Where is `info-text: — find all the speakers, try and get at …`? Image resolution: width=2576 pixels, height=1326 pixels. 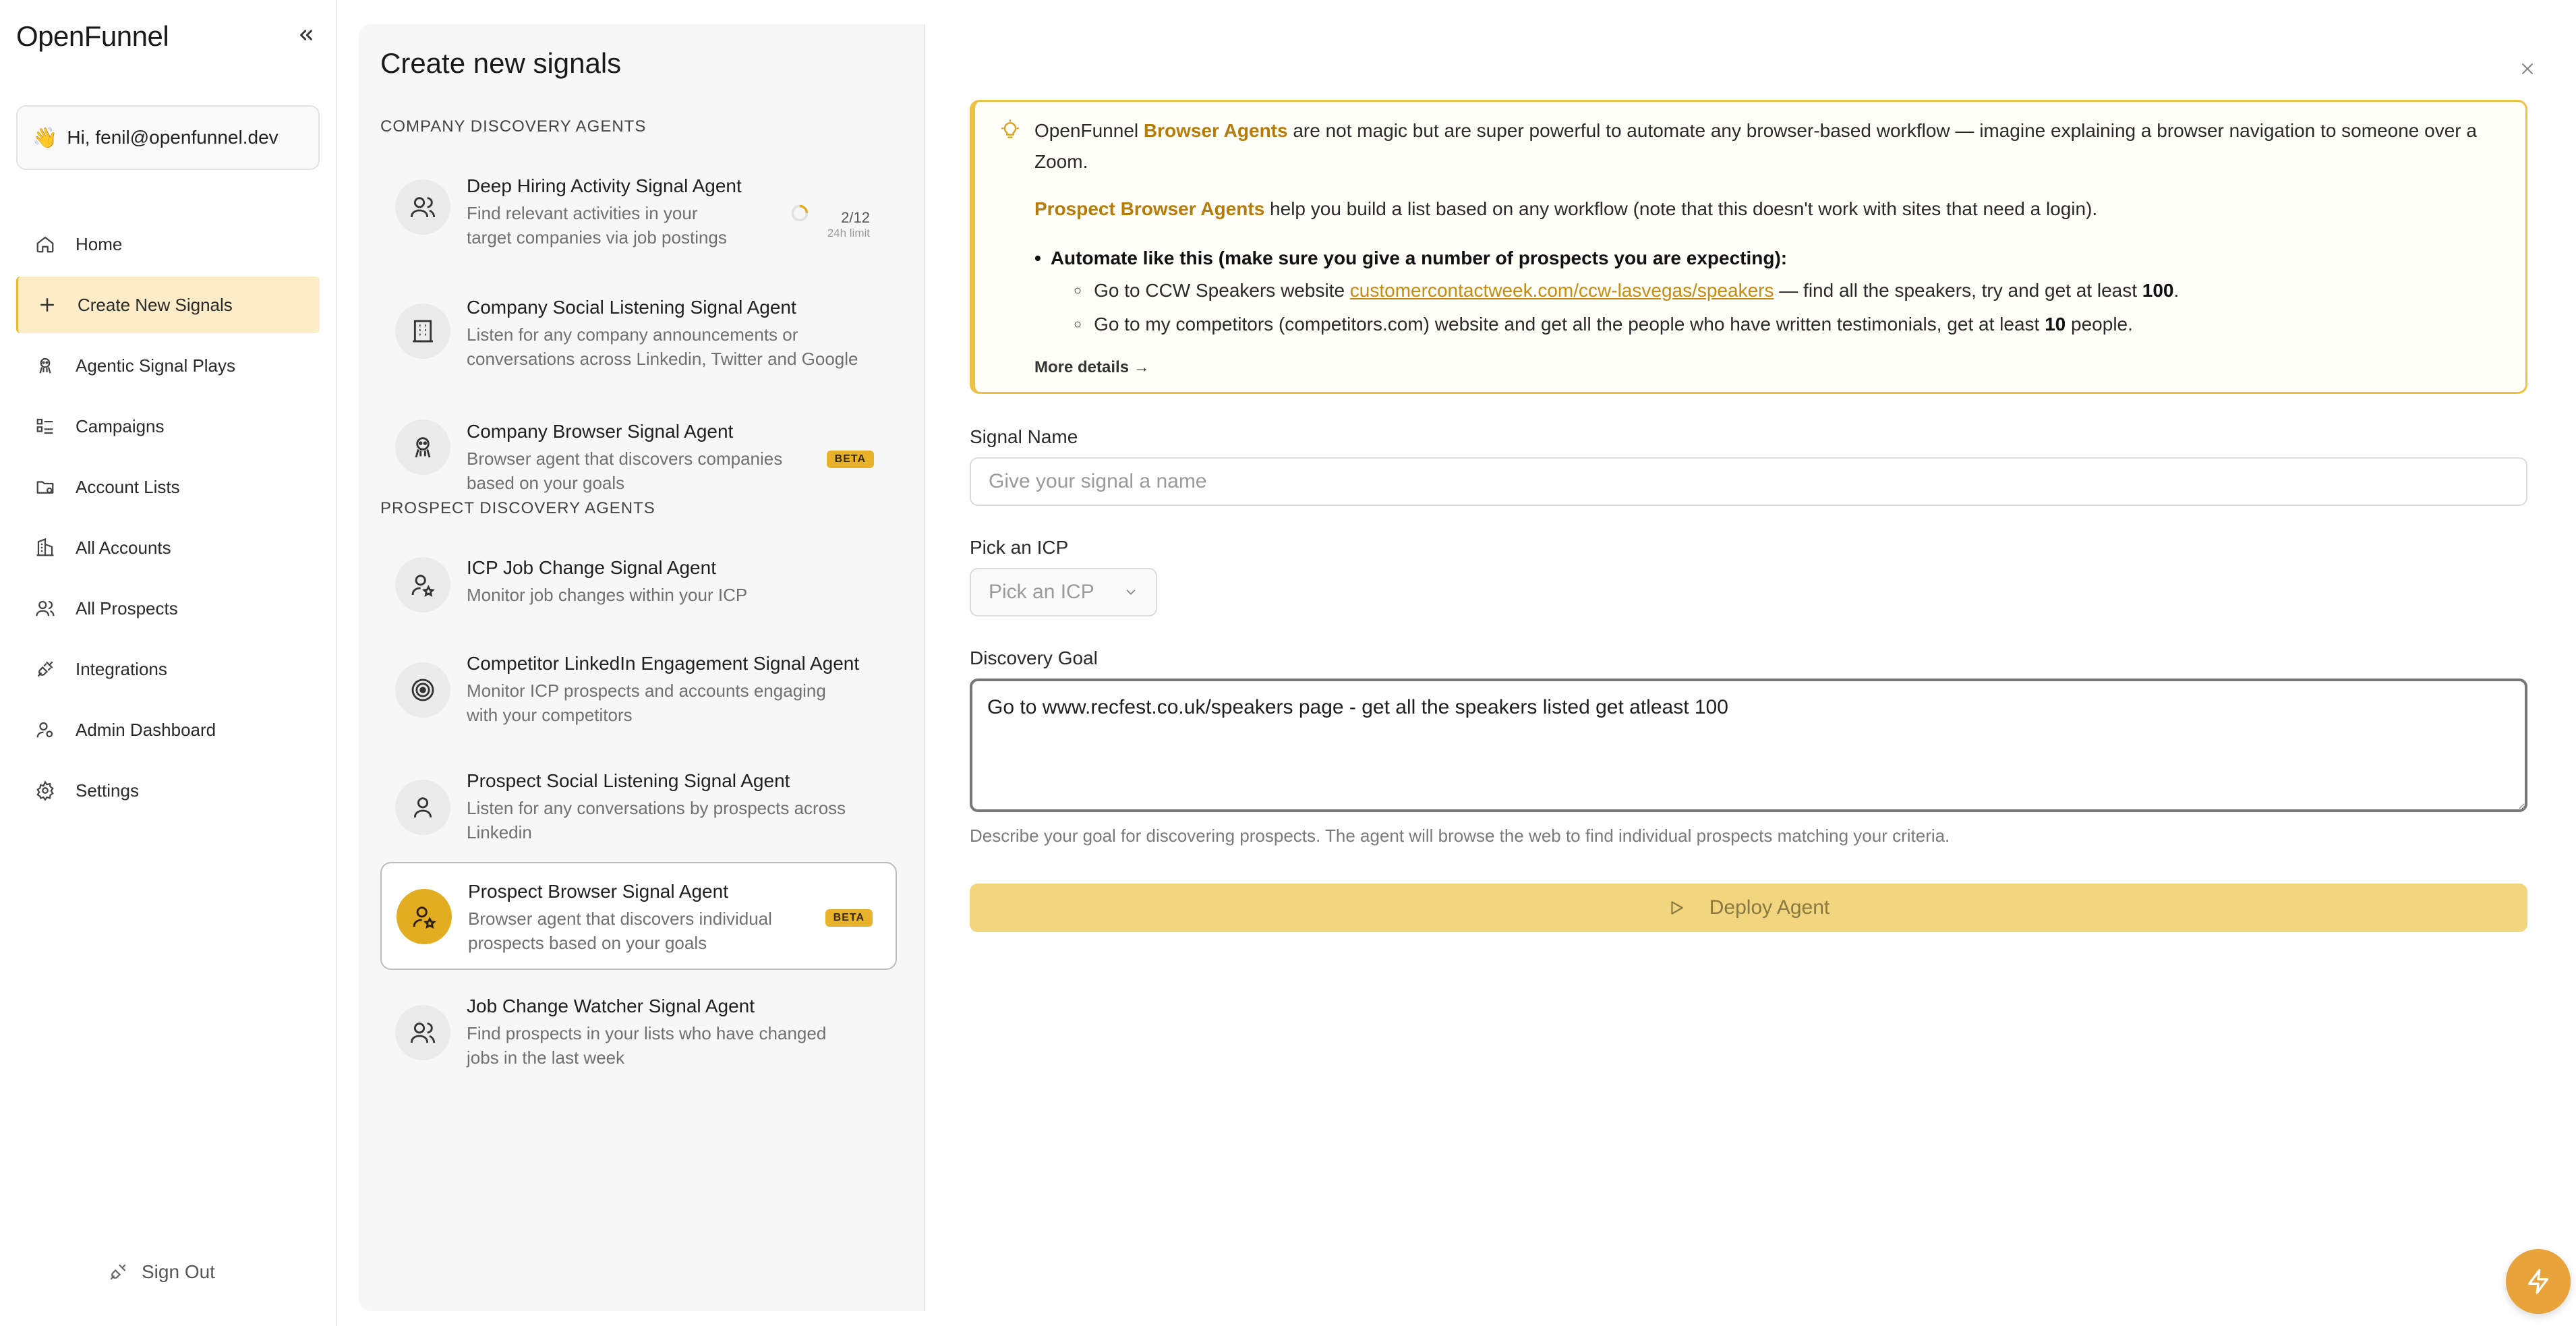
info-text: — find all the speakers, try and get at … is located at coordinates (1958, 290).